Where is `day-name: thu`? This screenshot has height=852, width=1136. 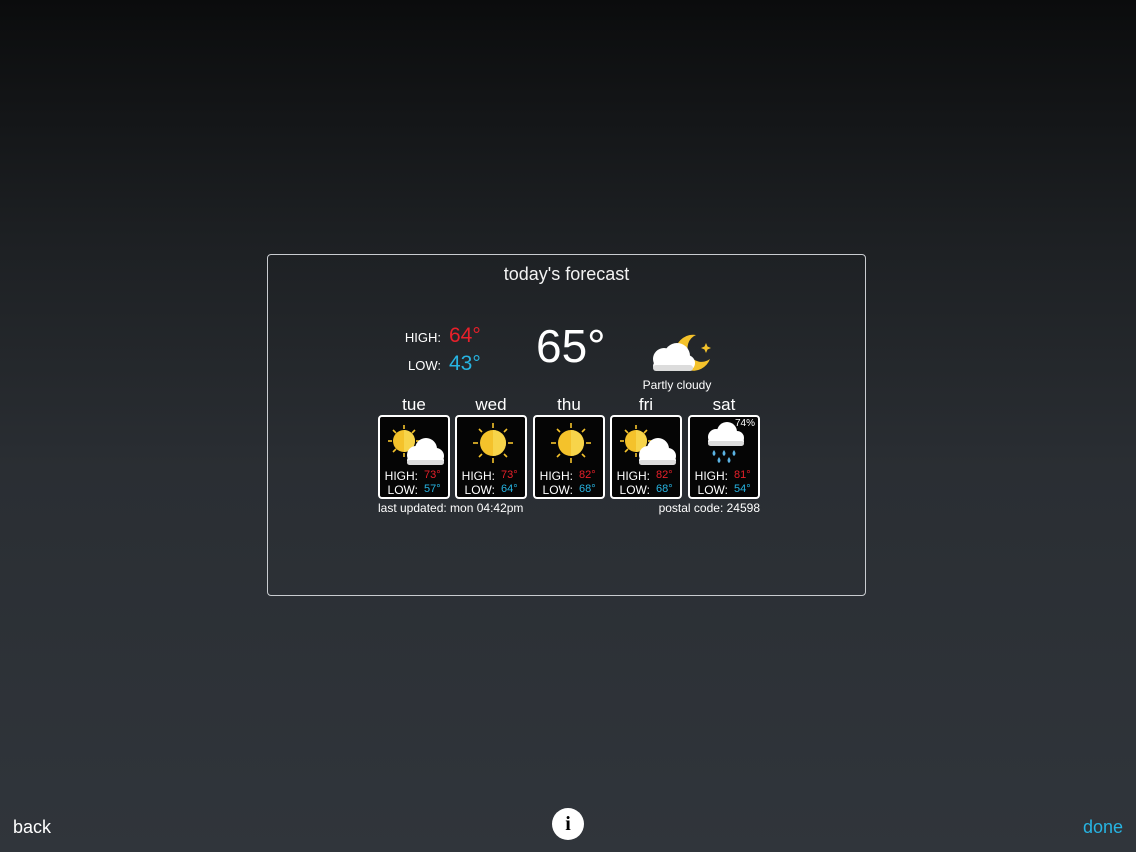 day-name: thu is located at coordinates (569, 404).